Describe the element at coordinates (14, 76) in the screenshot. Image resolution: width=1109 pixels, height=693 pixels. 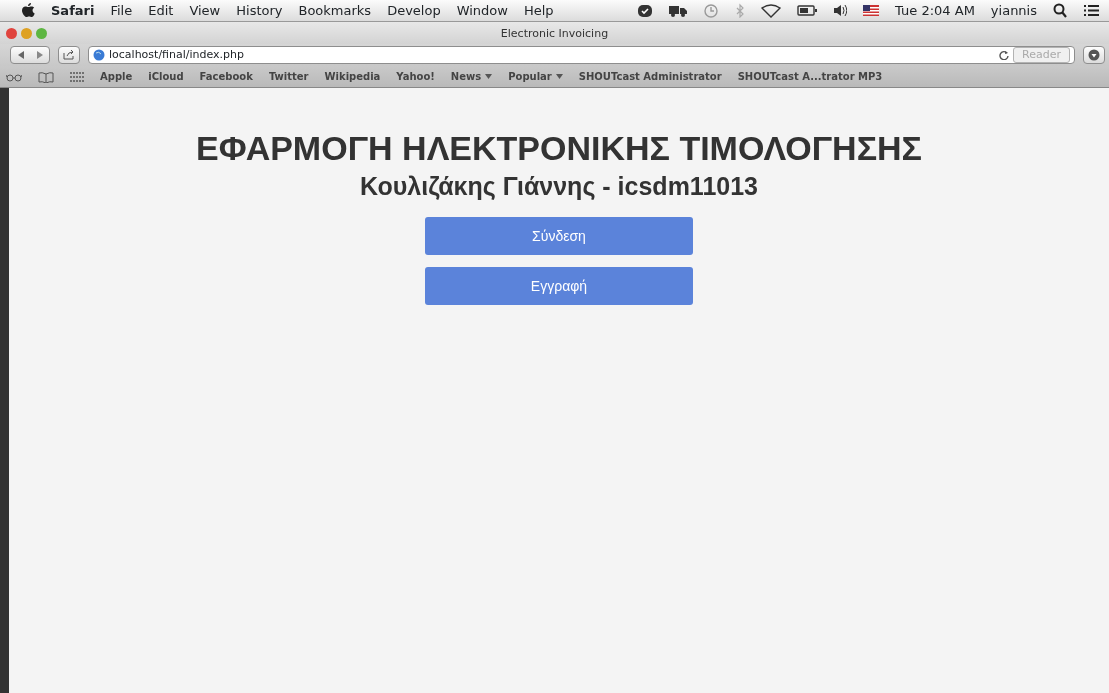
I see `glasses-icon` at that location.